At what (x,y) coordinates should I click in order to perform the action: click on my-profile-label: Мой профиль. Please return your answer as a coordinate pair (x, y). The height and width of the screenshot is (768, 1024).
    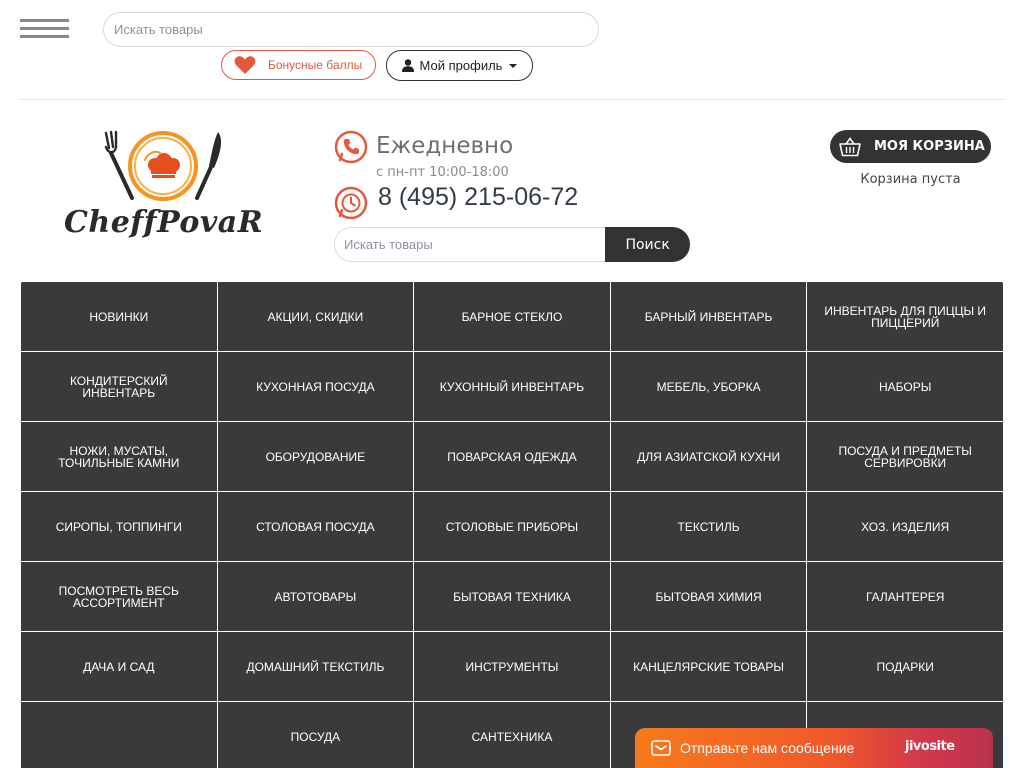
    Looking at the image, I should click on (461, 65).